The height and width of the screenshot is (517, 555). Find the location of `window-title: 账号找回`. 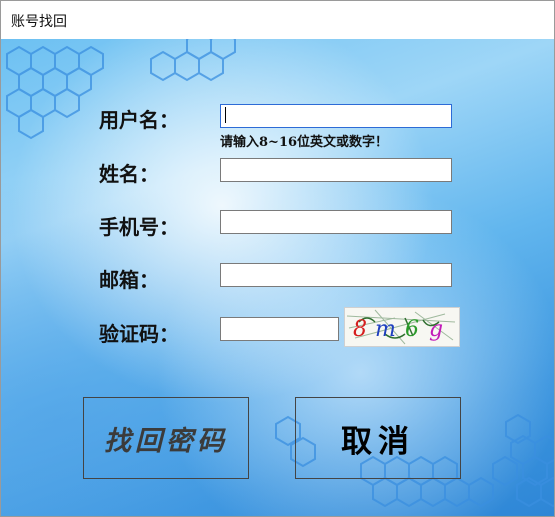

window-title: 账号找回 is located at coordinates (39, 22).